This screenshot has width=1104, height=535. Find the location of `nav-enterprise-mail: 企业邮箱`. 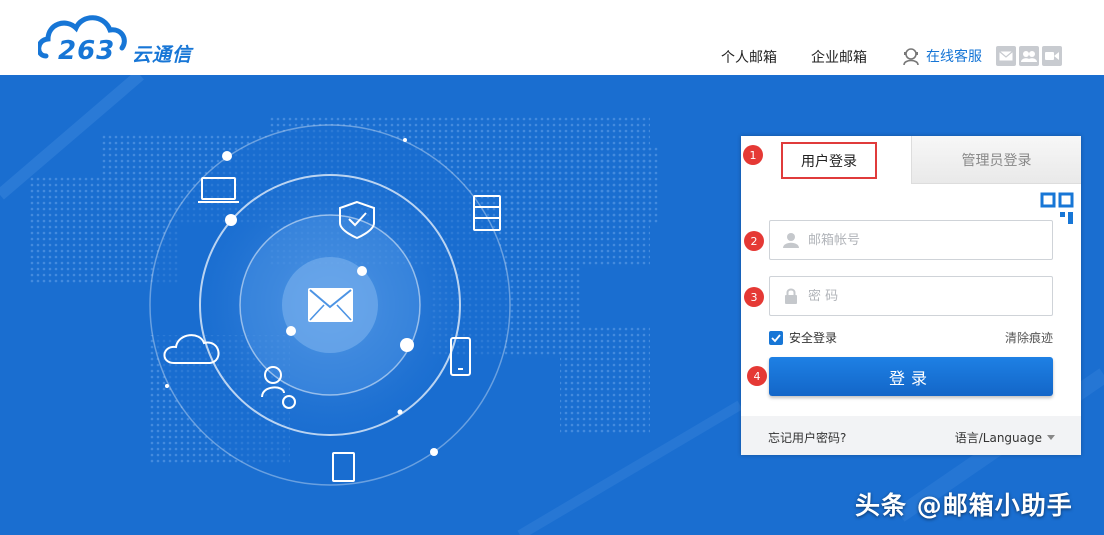

nav-enterprise-mail: 企业邮箱 is located at coordinates (839, 57).